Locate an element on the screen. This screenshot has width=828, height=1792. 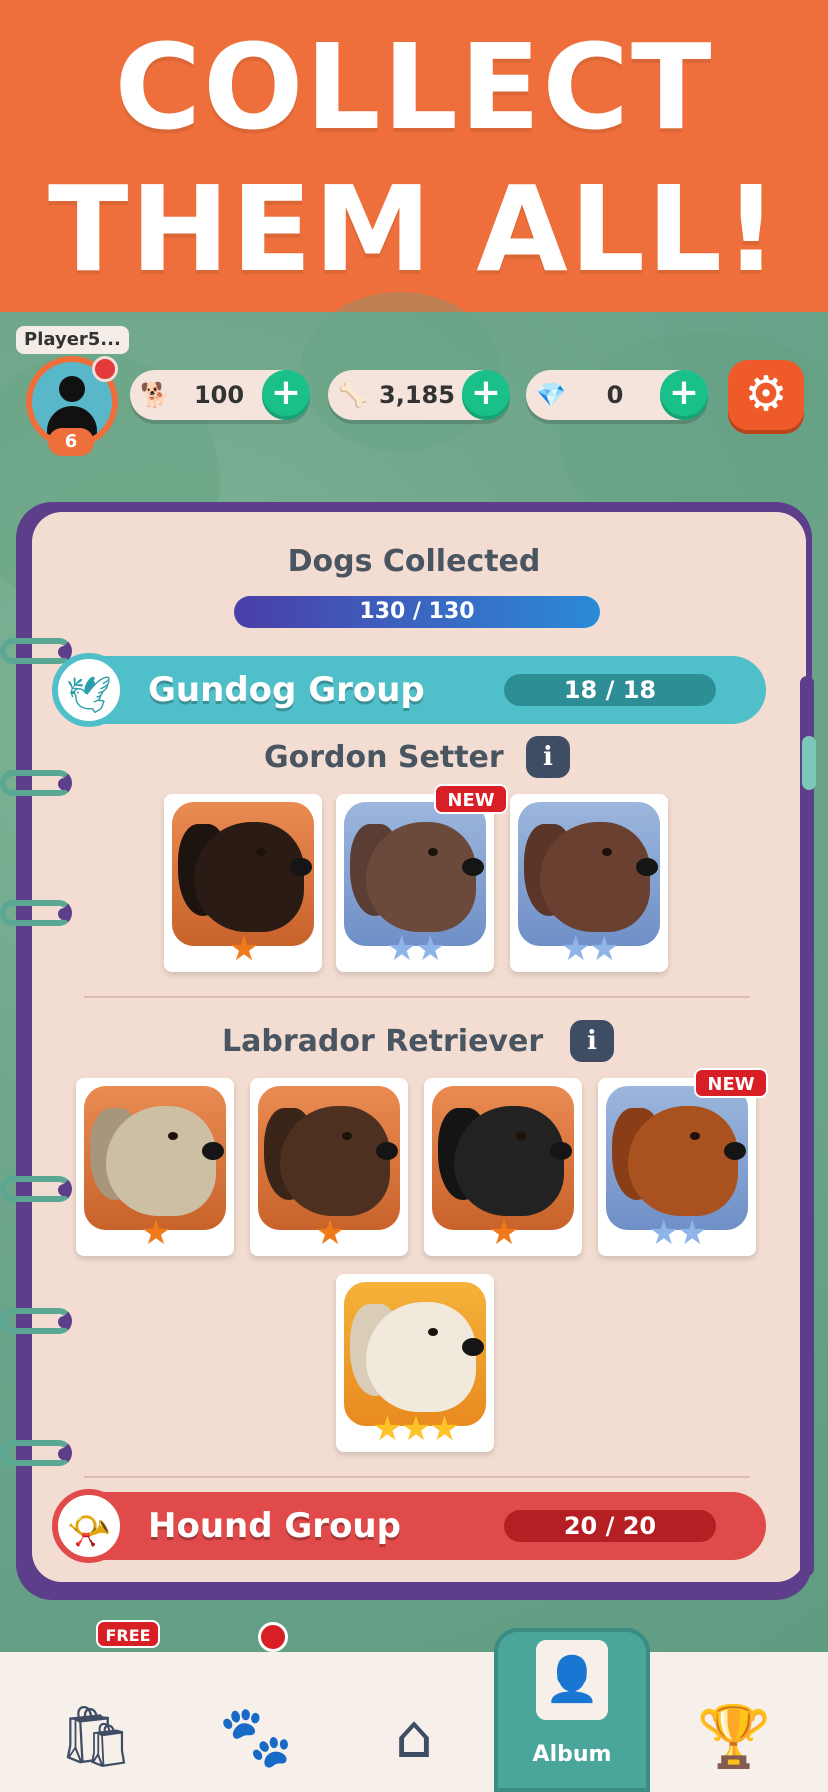
nav-album-label: Album is located at coordinates (572, 1754).